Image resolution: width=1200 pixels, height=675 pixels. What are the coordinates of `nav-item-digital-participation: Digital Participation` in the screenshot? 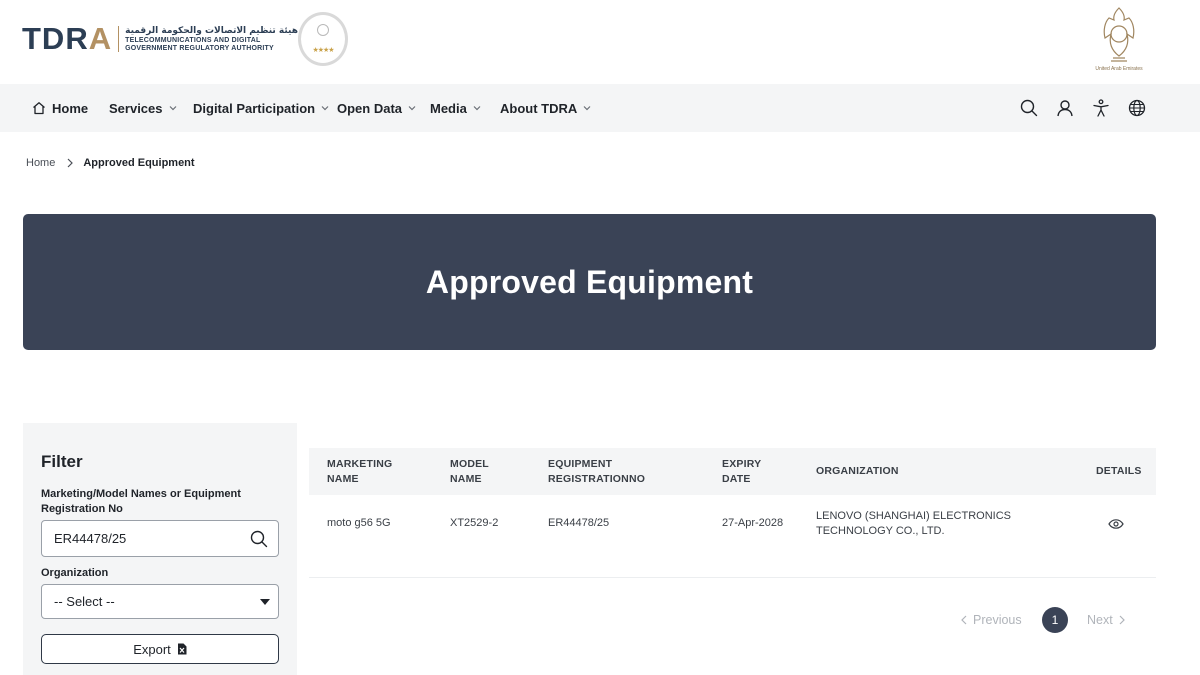 It's located at (261, 108).